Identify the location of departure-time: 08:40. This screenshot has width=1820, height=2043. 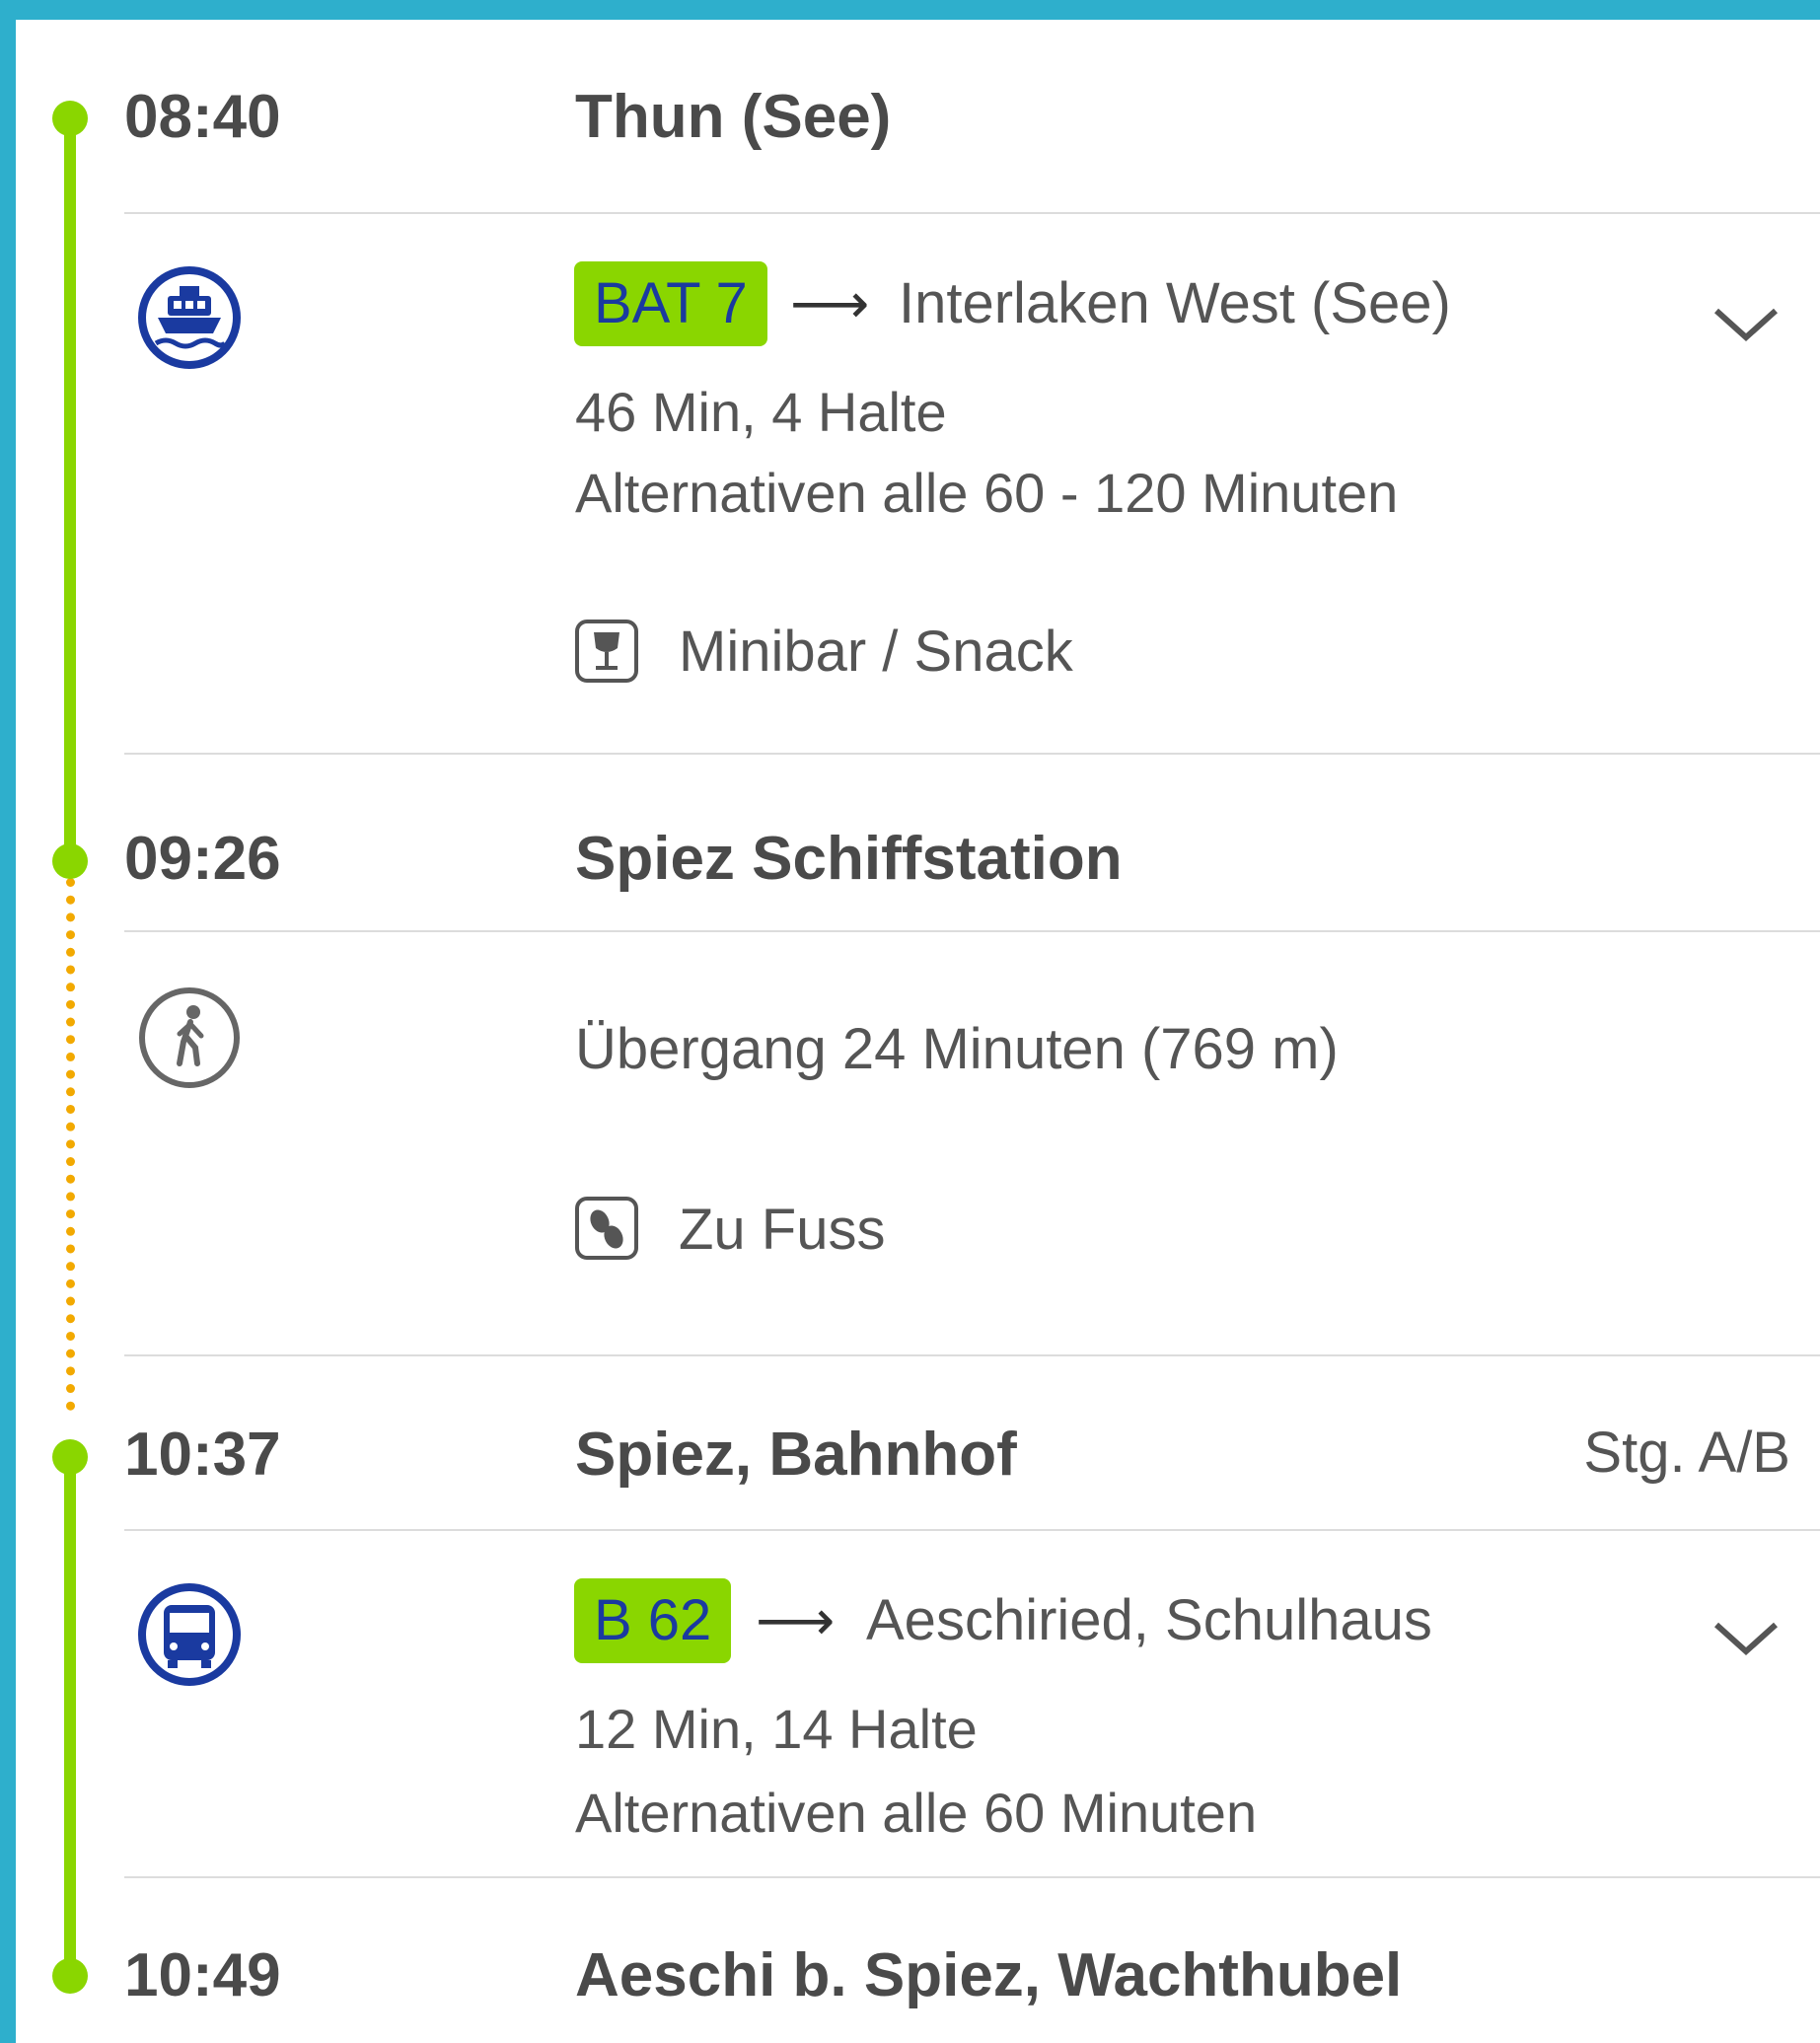
(202, 117).